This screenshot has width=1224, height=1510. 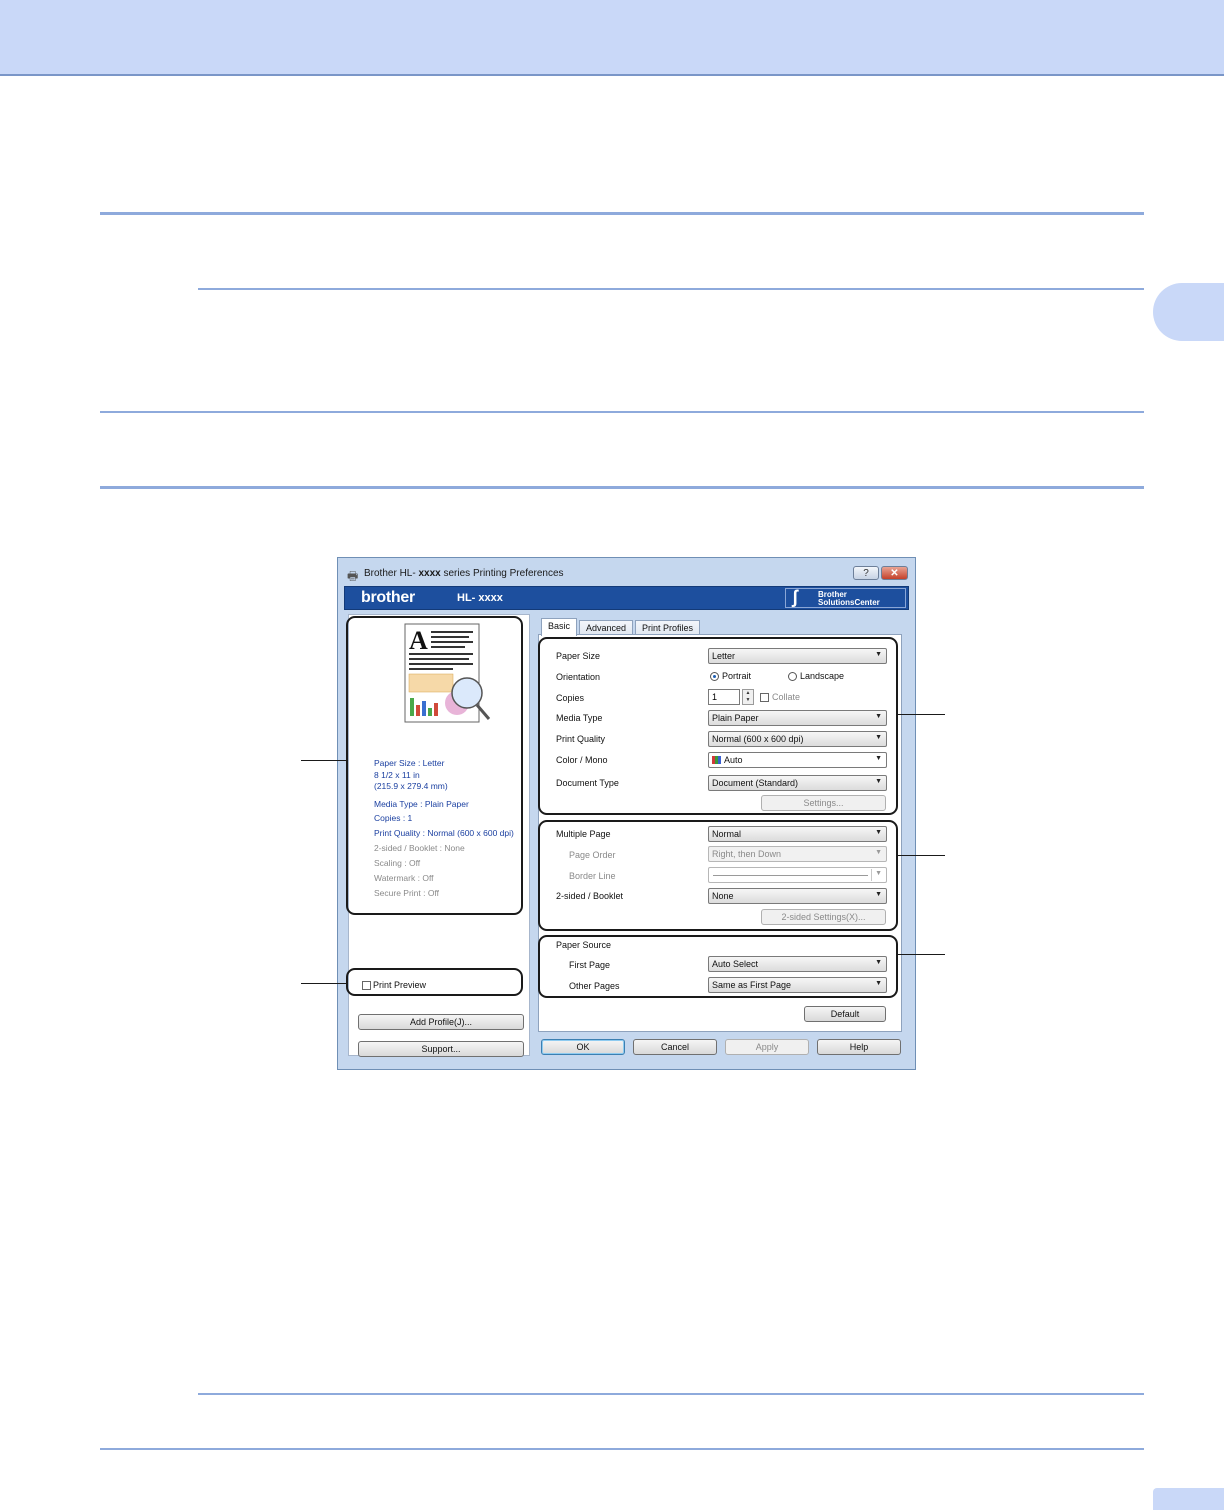 What do you see at coordinates (434, 982) in the screenshot?
I see `callout-print-preview` at bounding box center [434, 982].